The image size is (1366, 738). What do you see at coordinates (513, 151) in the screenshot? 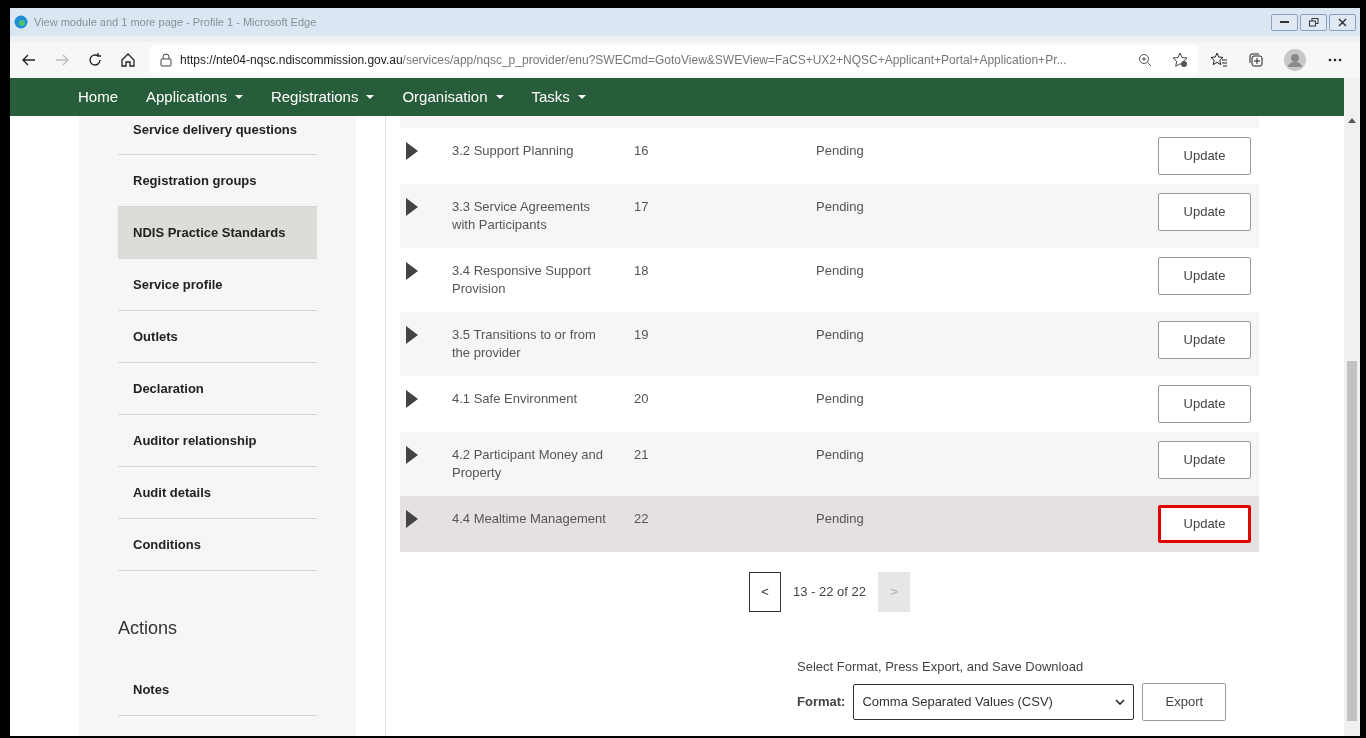
I see `table-cell-text: 3.2 Support Planning` at bounding box center [513, 151].